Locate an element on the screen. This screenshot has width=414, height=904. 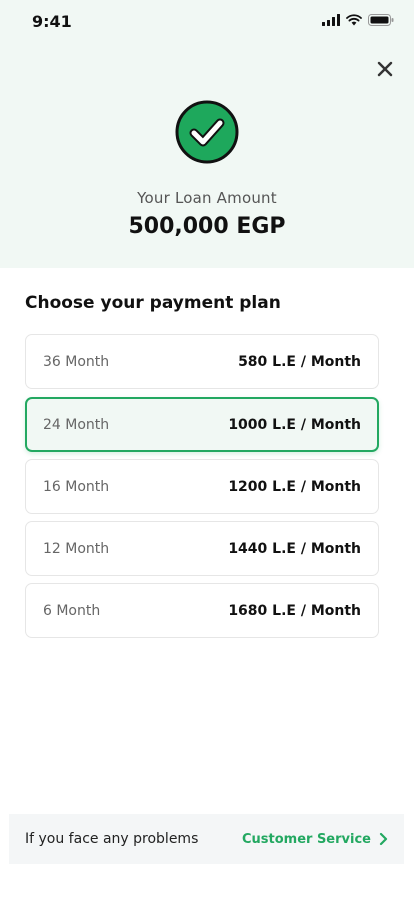
close-icon is located at coordinates (385, 69).